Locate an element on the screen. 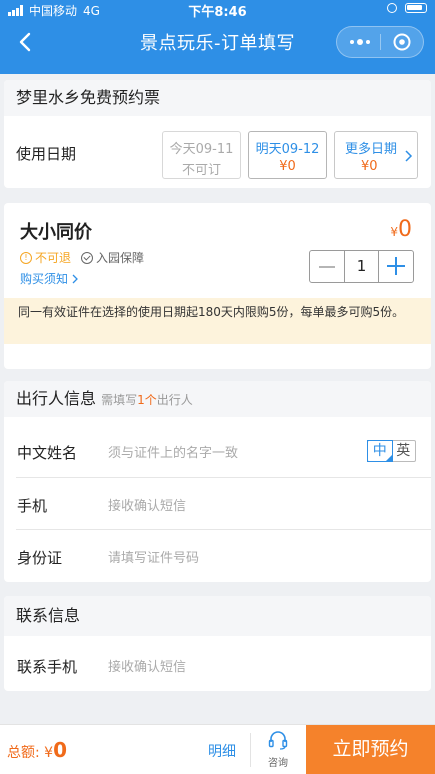  price-title: 大小同价 is located at coordinates (56, 232).